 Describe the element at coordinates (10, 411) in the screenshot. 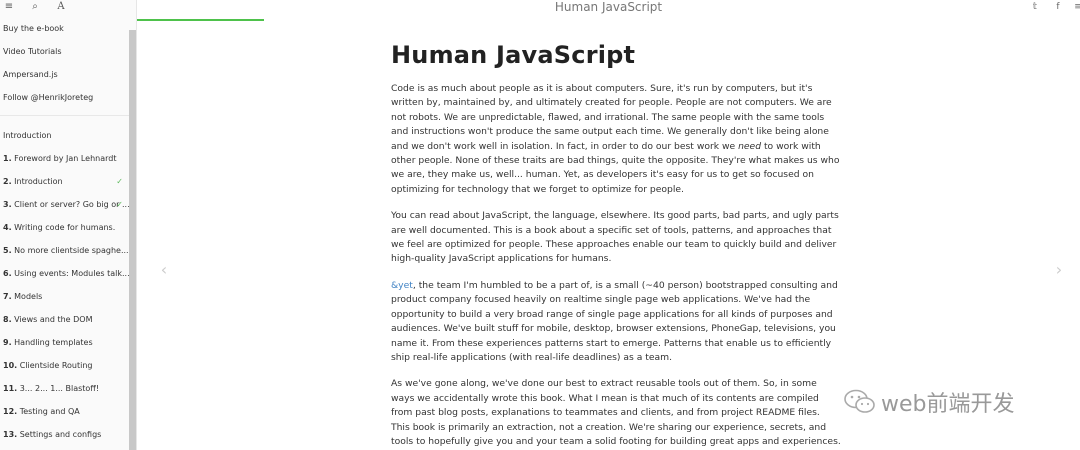

I see `chapter-number: 12.` at that location.